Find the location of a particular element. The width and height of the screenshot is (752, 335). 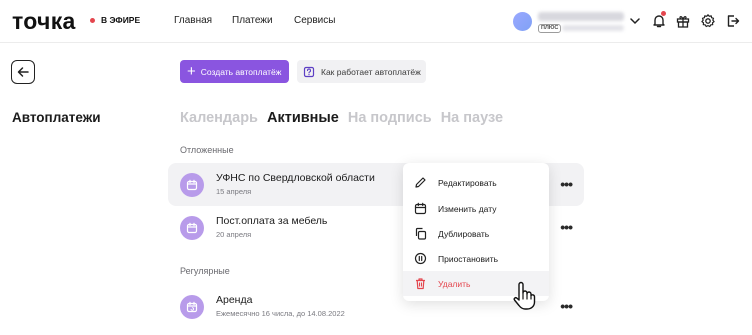

payment-date: 15 апреля is located at coordinates (234, 191).